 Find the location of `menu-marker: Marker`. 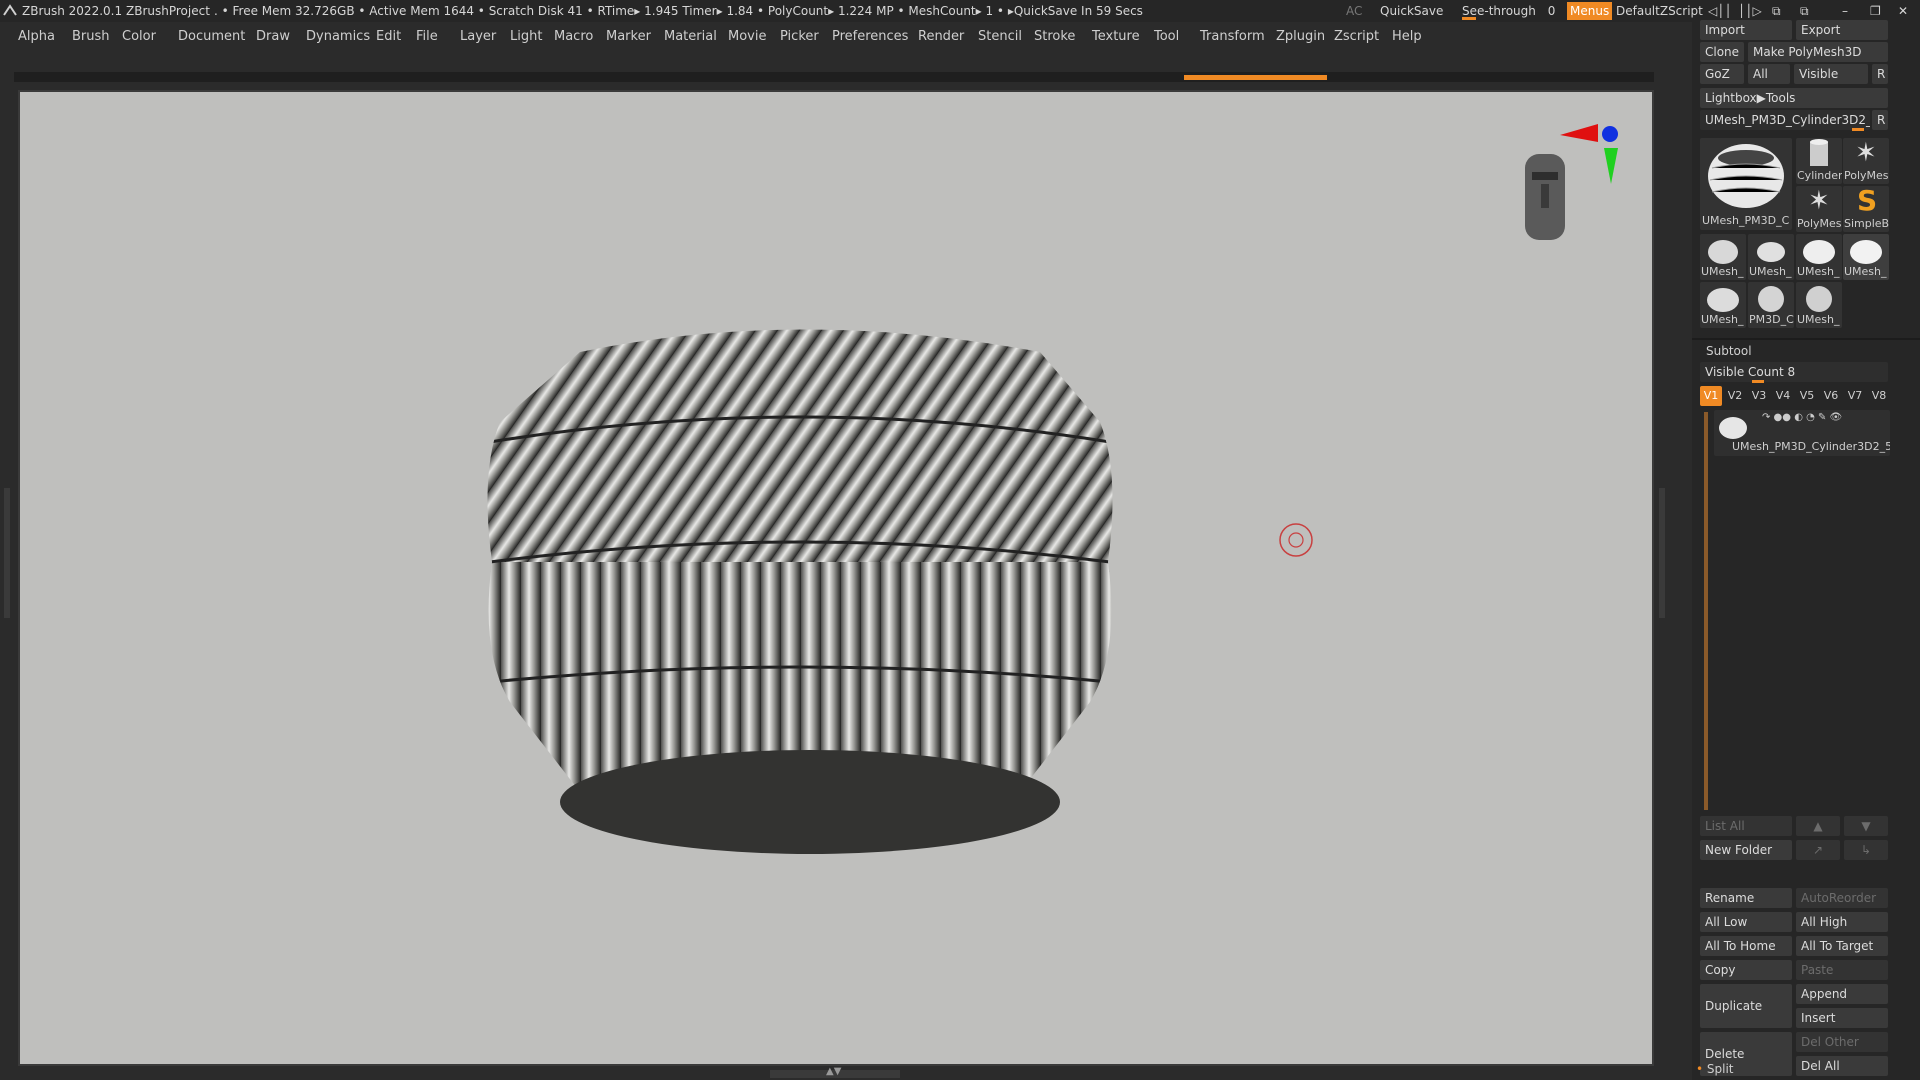

menu-marker: Marker is located at coordinates (628, 37).